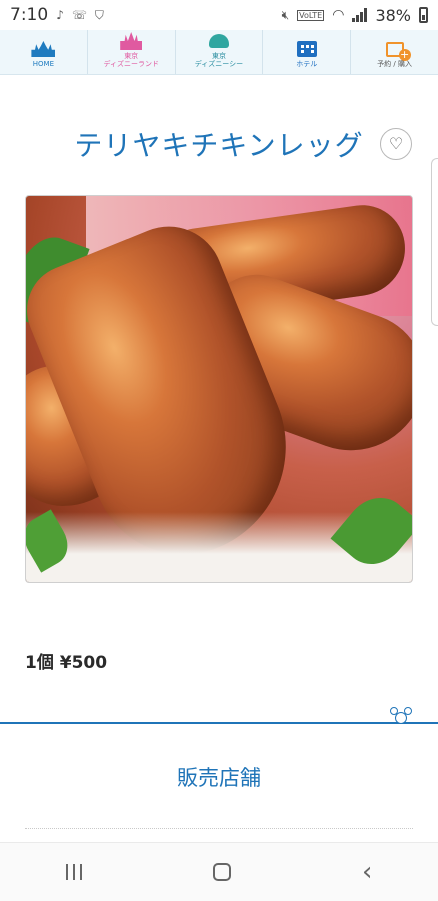 This screenshot has width=438, height=901. I want to click on heart-icon: ♡, so click(396, 143).